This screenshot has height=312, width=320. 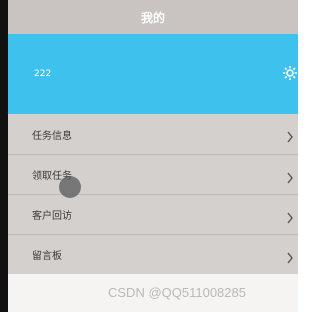 What do you see at coordinates (290, 73) in the screenshot?
I see `gear-icon` at bounding box center [290, 73].